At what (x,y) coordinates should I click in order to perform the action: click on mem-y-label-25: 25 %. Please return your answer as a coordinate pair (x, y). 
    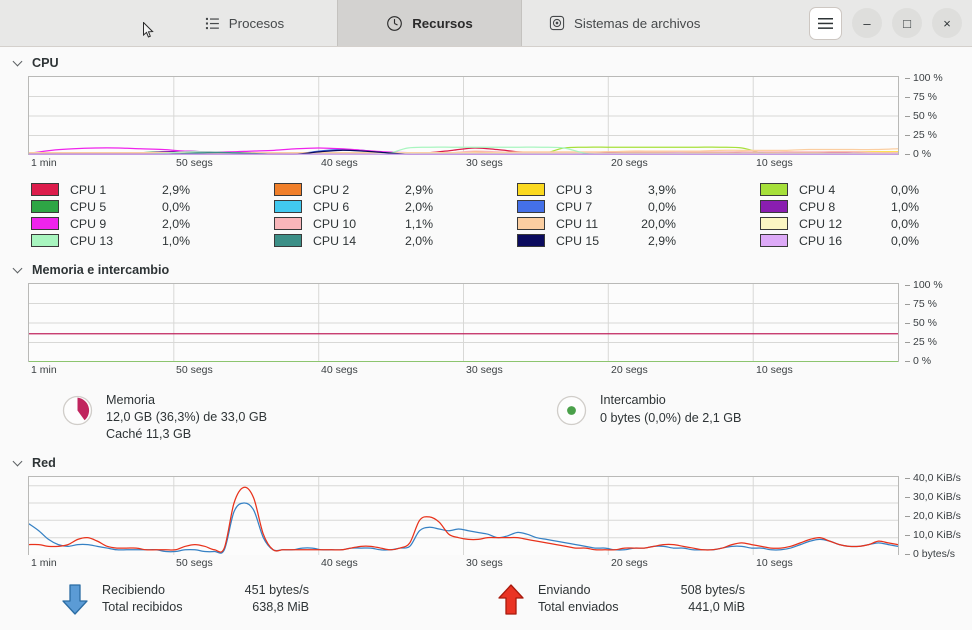
    Looking at the image, I should click on (925, 342).